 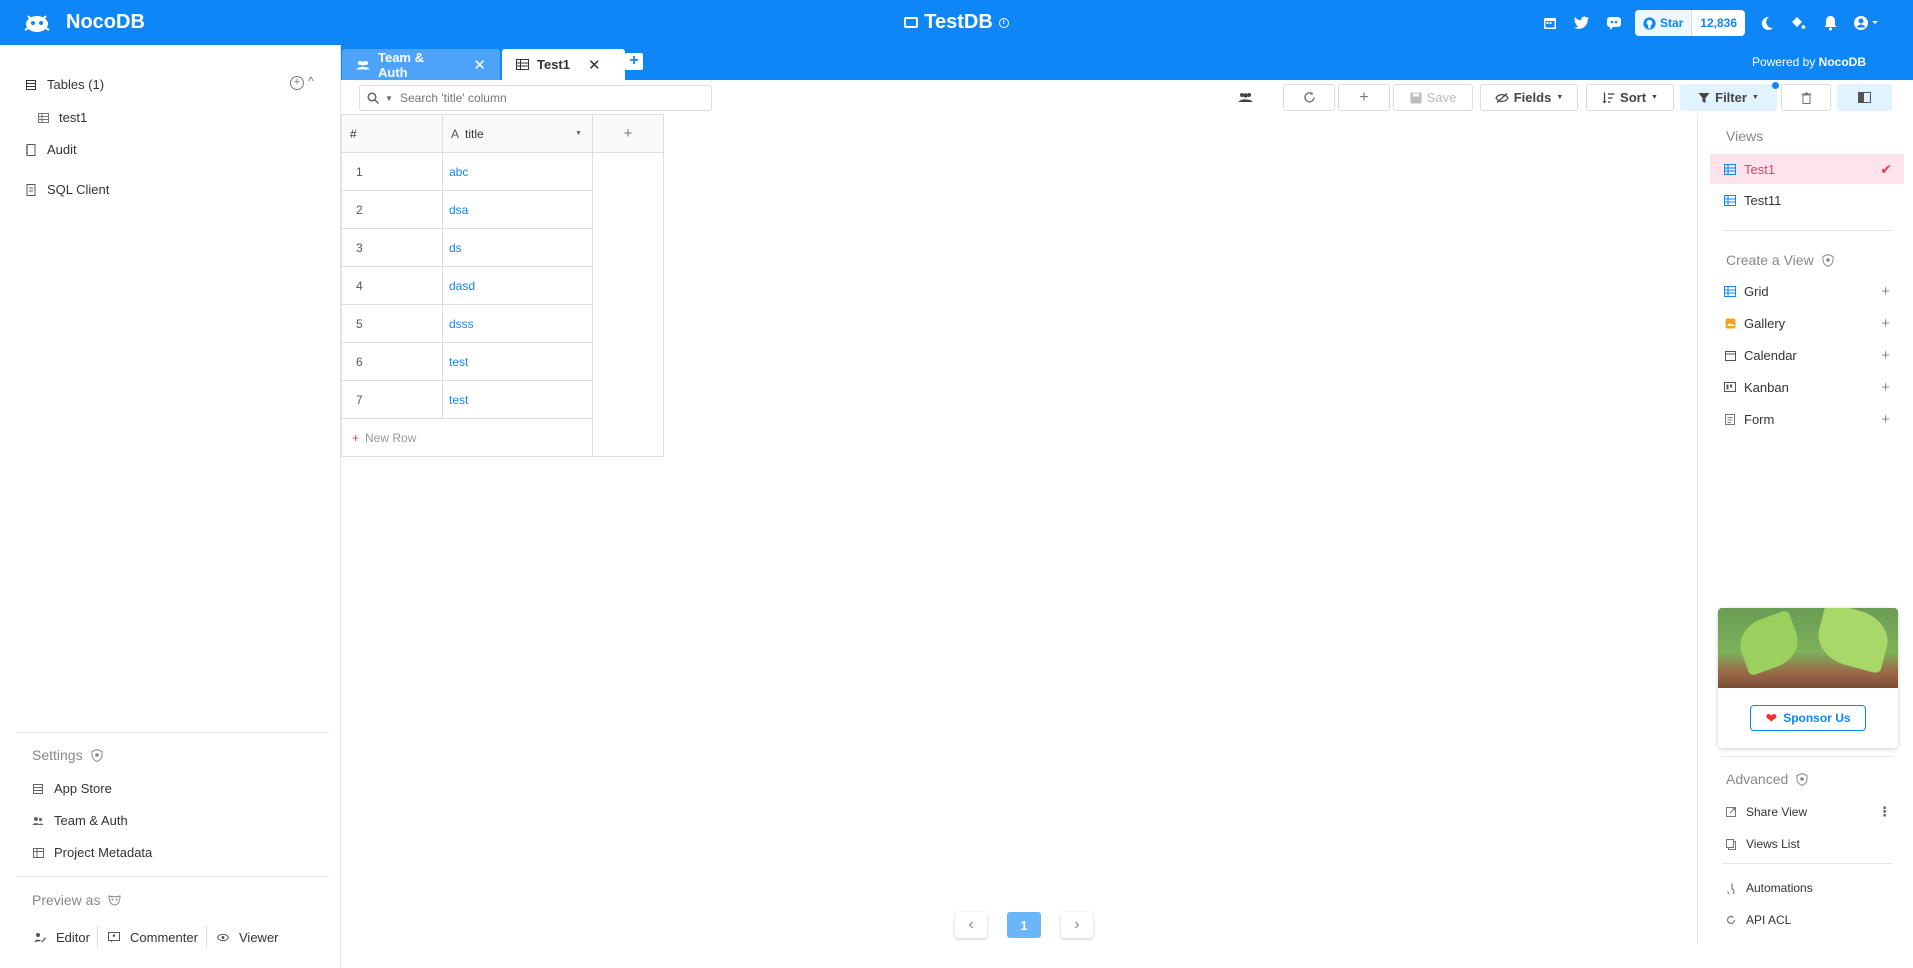 What do you see at coordinates (38, 853) in the screenshot?
I see `metadata-grid-icon` at bounding box center [38, 853].